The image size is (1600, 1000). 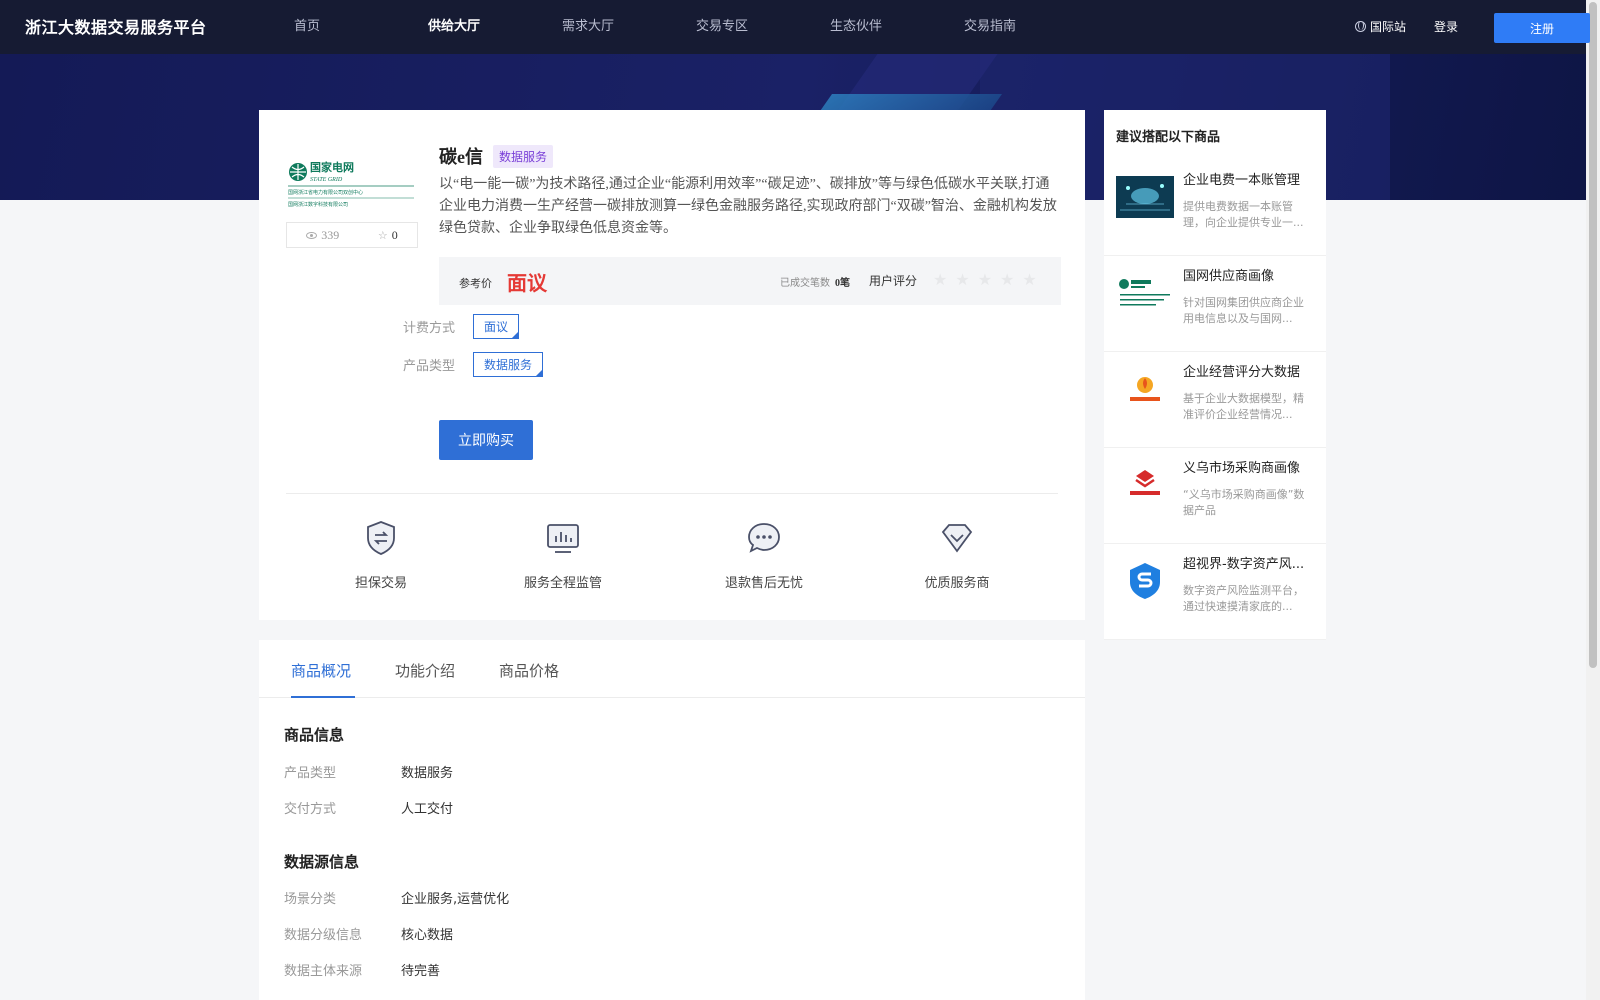 I want to click on huoshi-thumb, so click(x=1145, y=389).